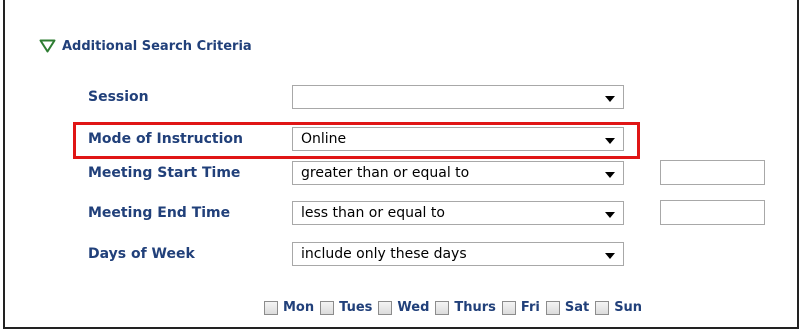 Image resolution: width=804 pixels, height=329 pixels. Describe the element at coordinates (164, 173) in the screenshot. I see `meeting-start-time-label: Meeting Start Time` at that location.